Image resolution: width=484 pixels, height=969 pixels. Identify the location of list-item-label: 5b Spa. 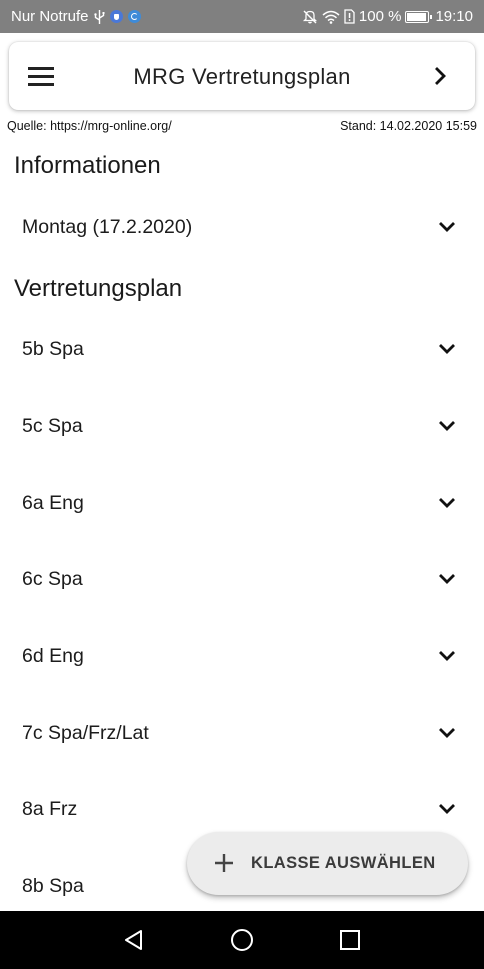
(53, 348).